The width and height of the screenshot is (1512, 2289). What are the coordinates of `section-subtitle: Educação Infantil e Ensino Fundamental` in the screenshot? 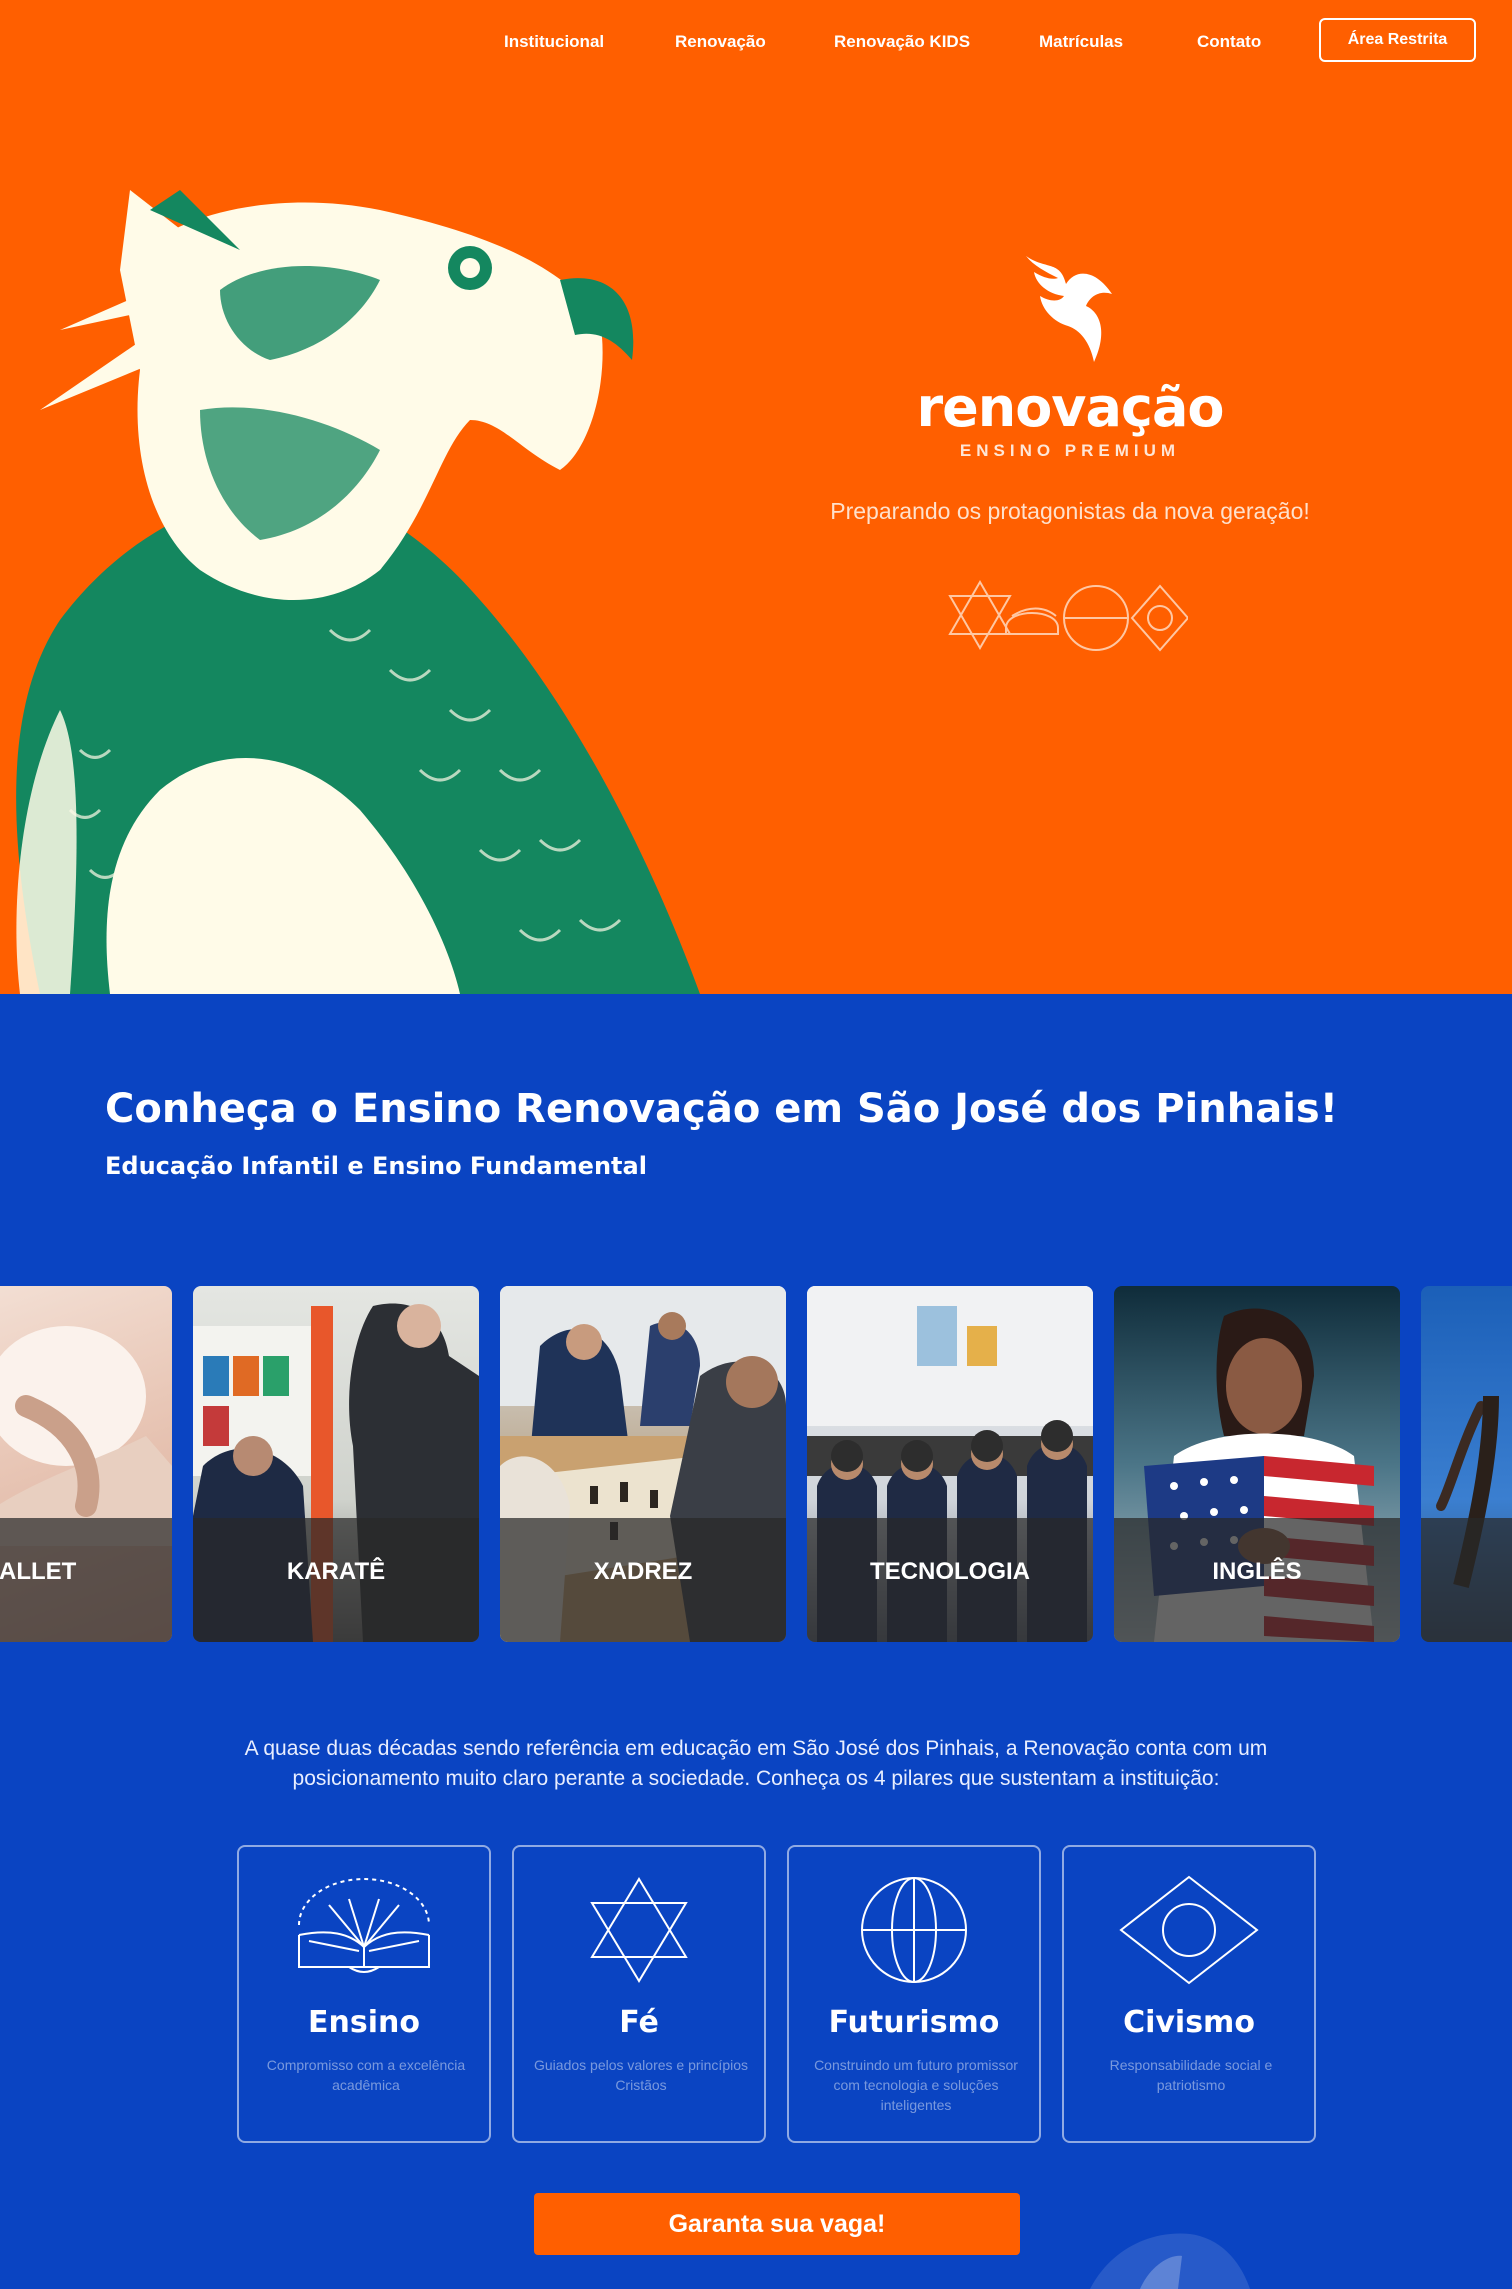 It's located at (376, 1166).